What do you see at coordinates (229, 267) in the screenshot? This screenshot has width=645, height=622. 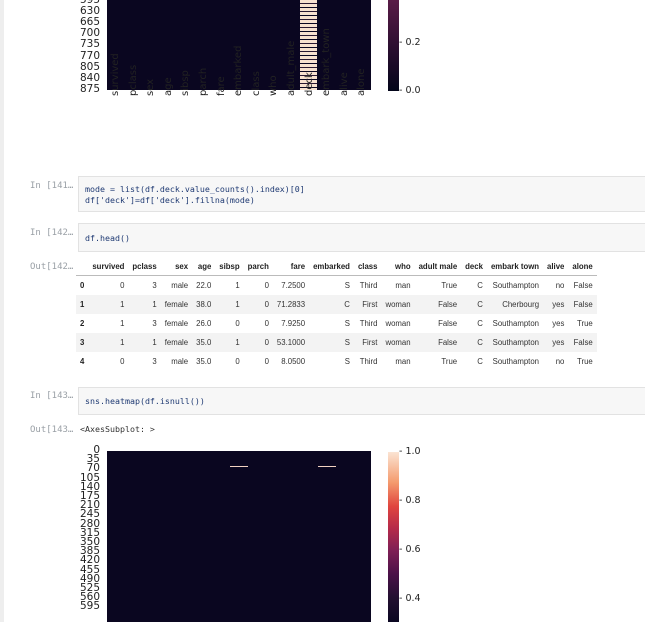 I see `column-header: sibsp` at bounding box center [229, 267].